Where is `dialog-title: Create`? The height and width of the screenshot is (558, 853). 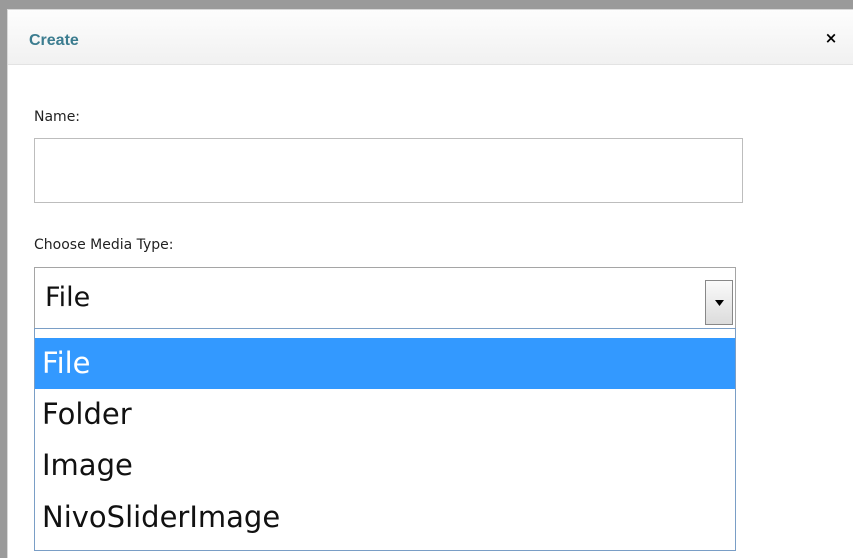 dialog-title: Create is located at coordinates (54, 40).